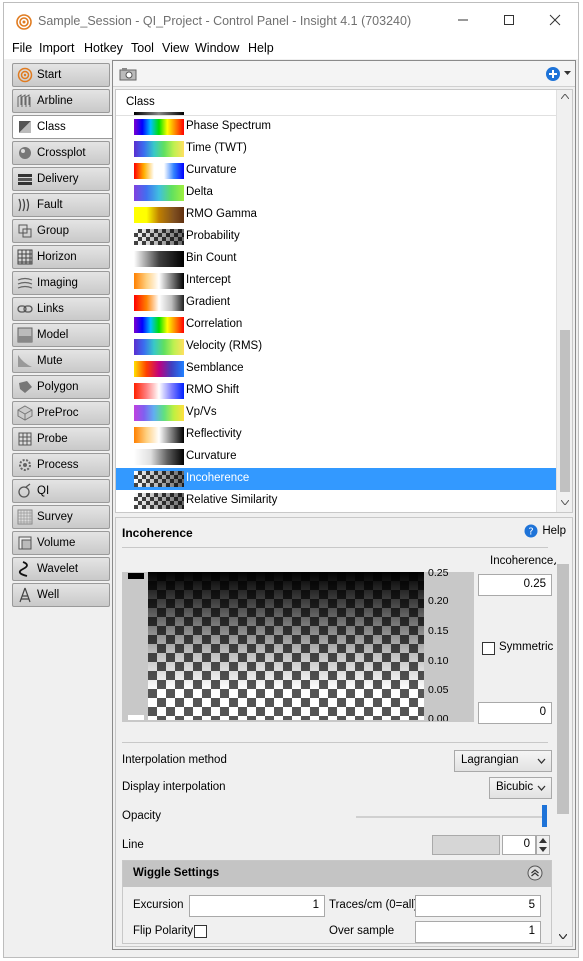 This screenshot has width=583, height=961. I want to click on menu-view: View, so click(175, 48).